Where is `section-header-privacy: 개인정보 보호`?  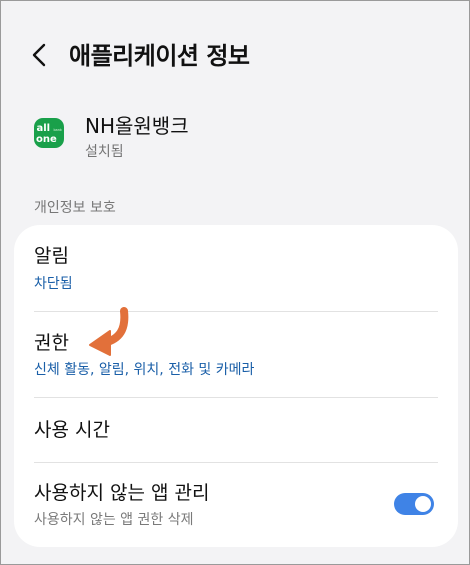
section-header-privacy: 개인정보 보호 is located at coordinates (75, 208).